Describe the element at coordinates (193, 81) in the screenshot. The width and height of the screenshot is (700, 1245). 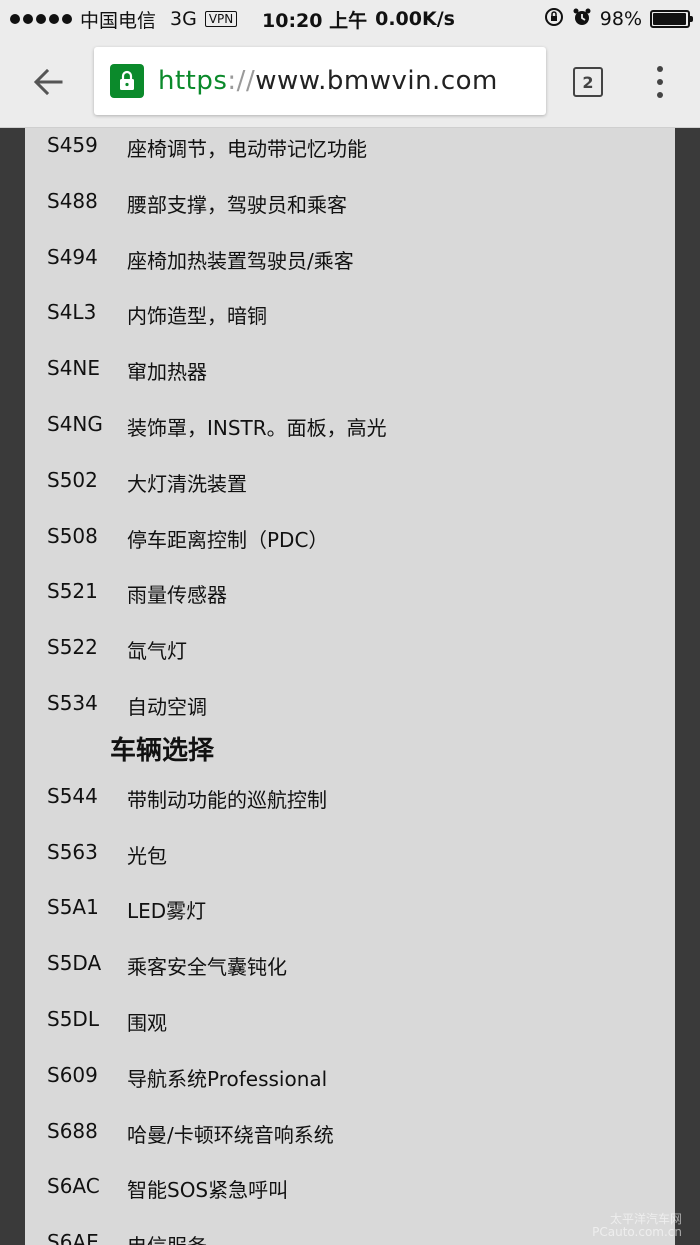
I see `url-scheme: https` at that location.